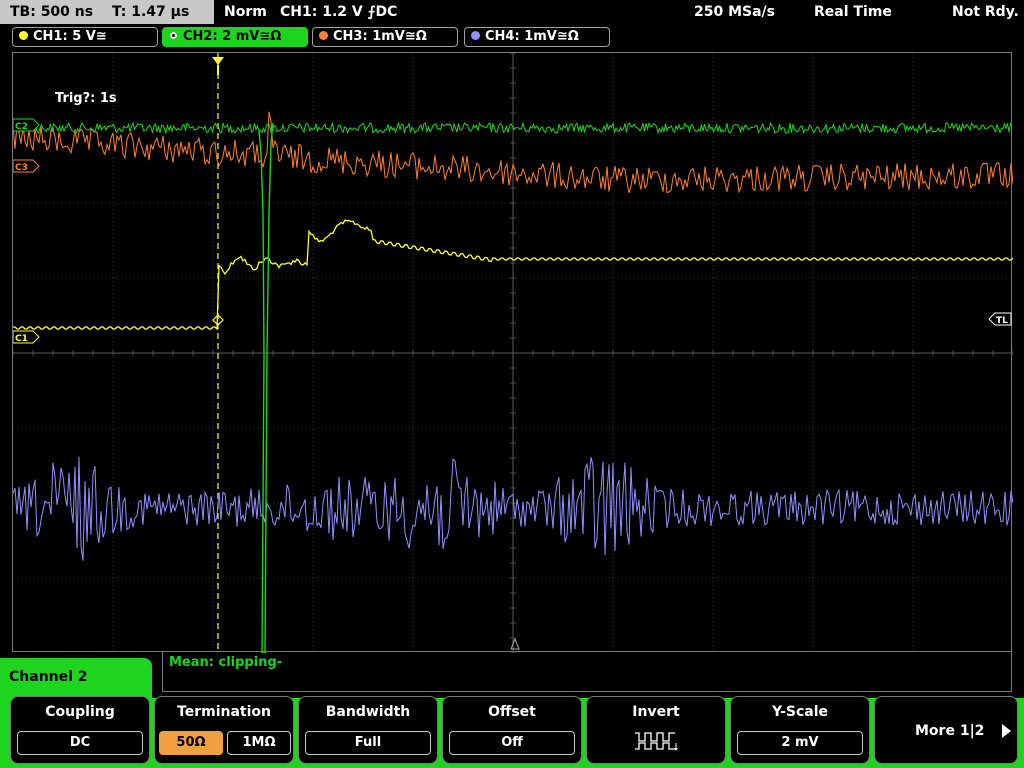 Image resolution: width=1024 pixels, height=768 pixels. What do you see at coordinates (368, 712) in the screenshot?
I see `bandwidth-label: Bandwidth` at bounding box center [368, 712].